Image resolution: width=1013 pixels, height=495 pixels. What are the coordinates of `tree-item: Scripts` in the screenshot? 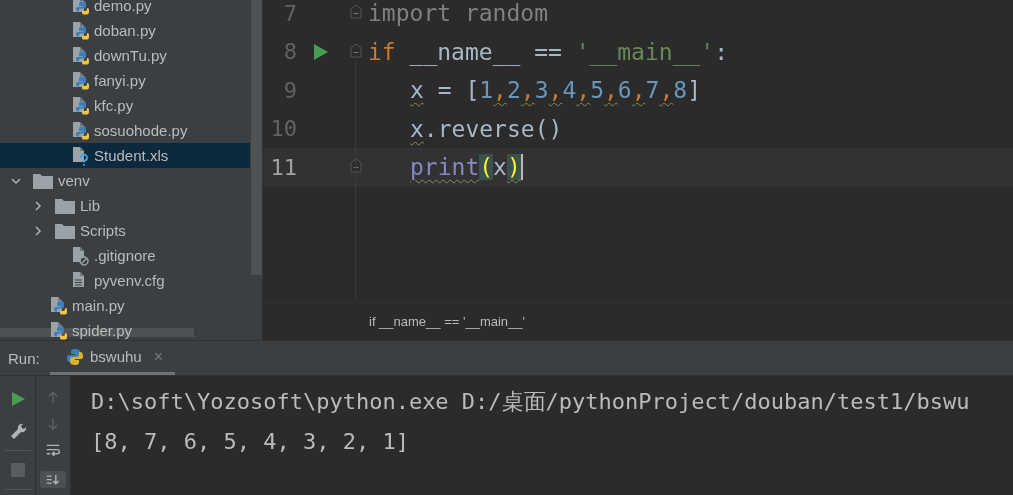 It's located at (125, 230).